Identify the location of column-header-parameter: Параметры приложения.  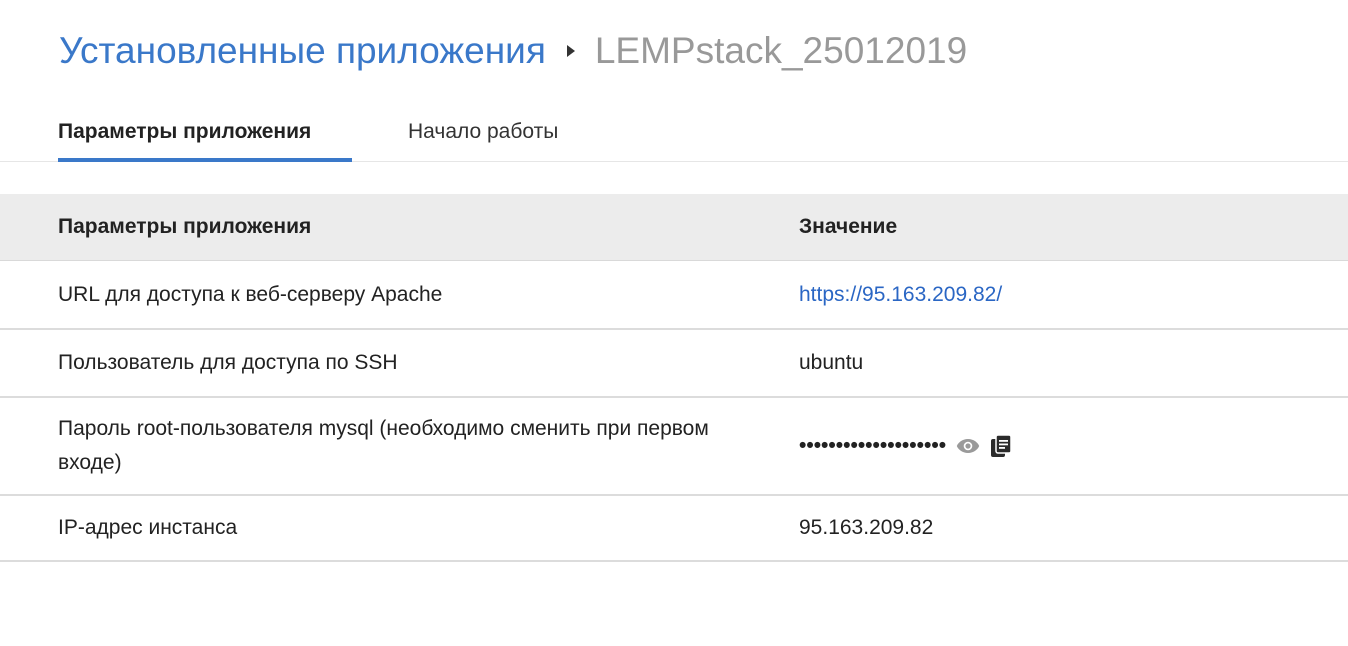
(185, 226).